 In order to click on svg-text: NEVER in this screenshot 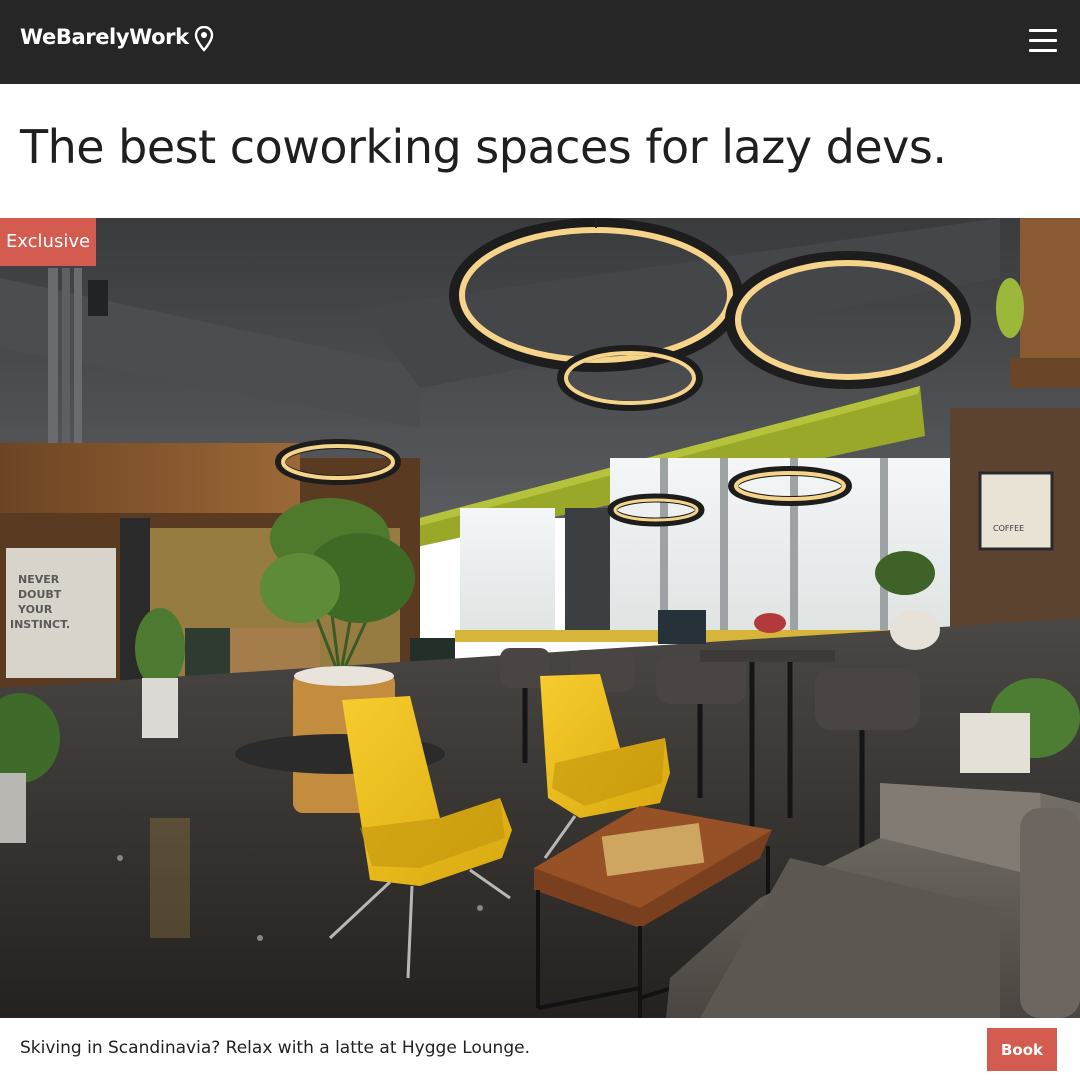, I will do `click(39, 579)`.